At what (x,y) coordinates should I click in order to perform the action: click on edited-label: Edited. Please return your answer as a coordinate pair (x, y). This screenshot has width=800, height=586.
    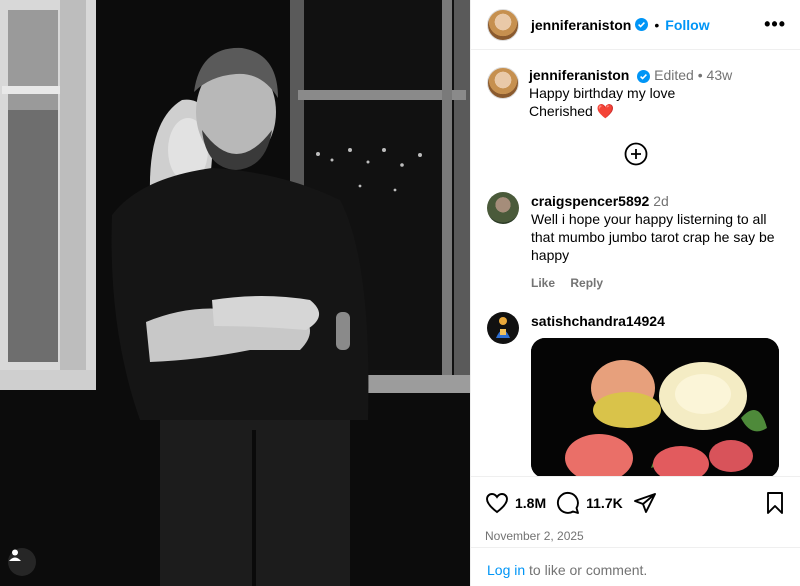
    Looking at the image, I should click on (674, 75).